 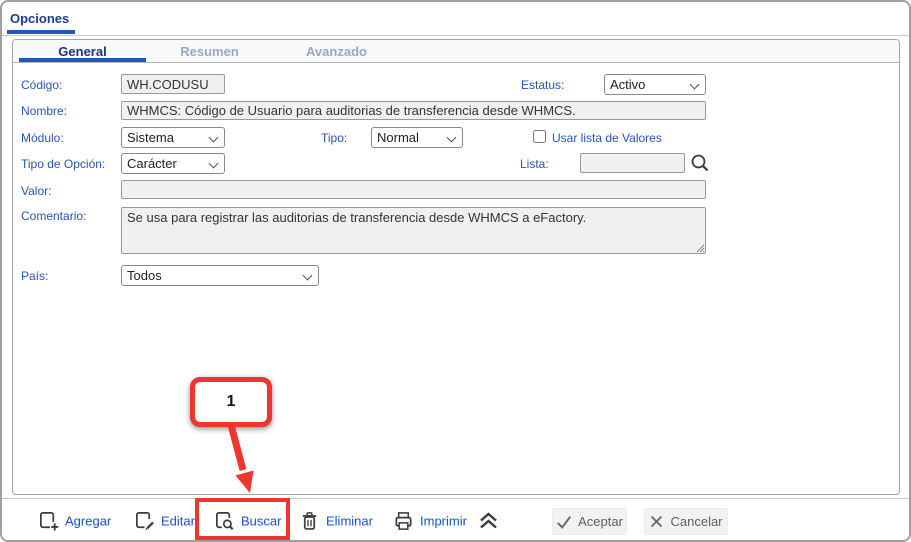 I want to click on pais-select: Todos, so click(x=220, y=275).